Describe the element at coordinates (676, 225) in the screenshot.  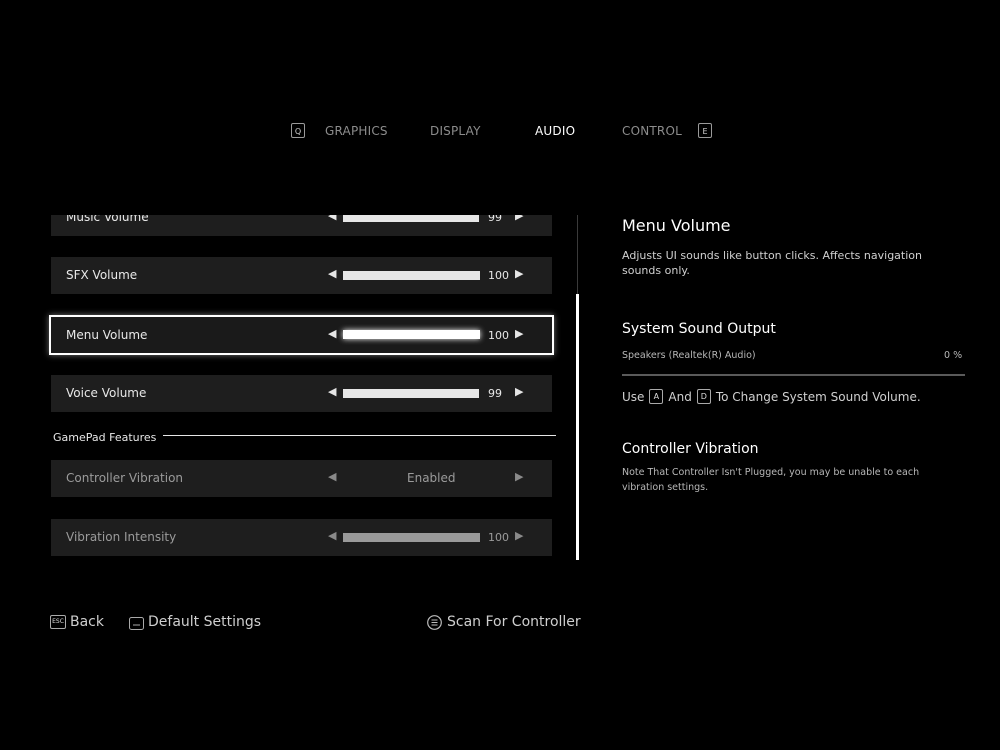
I see `info-title: Menu Volume` at that location.